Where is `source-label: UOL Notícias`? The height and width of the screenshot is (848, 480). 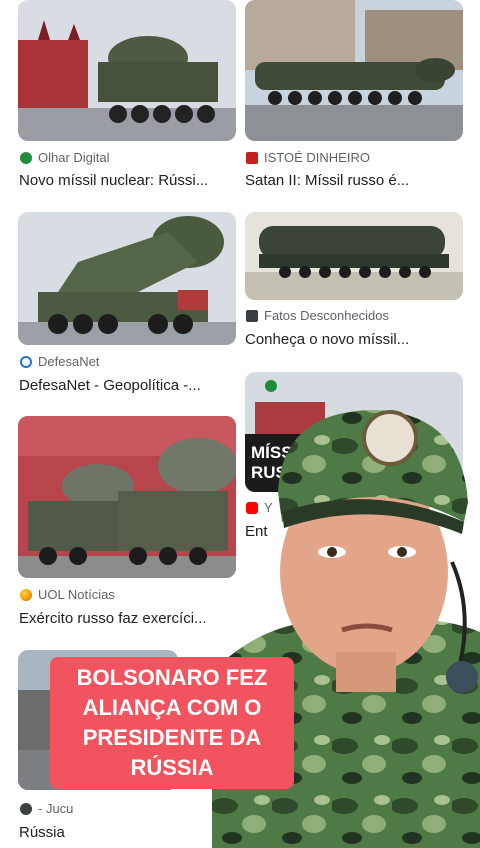 source-label: UOL Notícias is located at coordinates (76, 594).